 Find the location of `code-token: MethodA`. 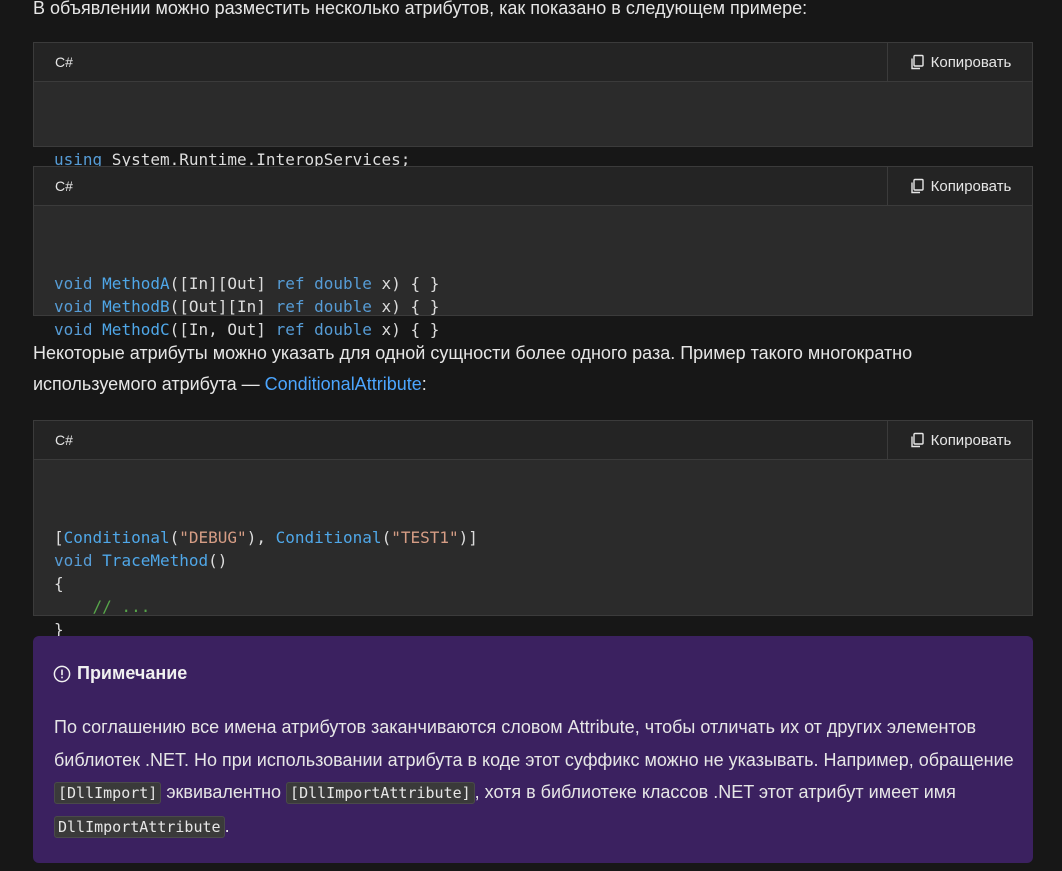

code-token: MethodA is located at coordinates (136, 283).